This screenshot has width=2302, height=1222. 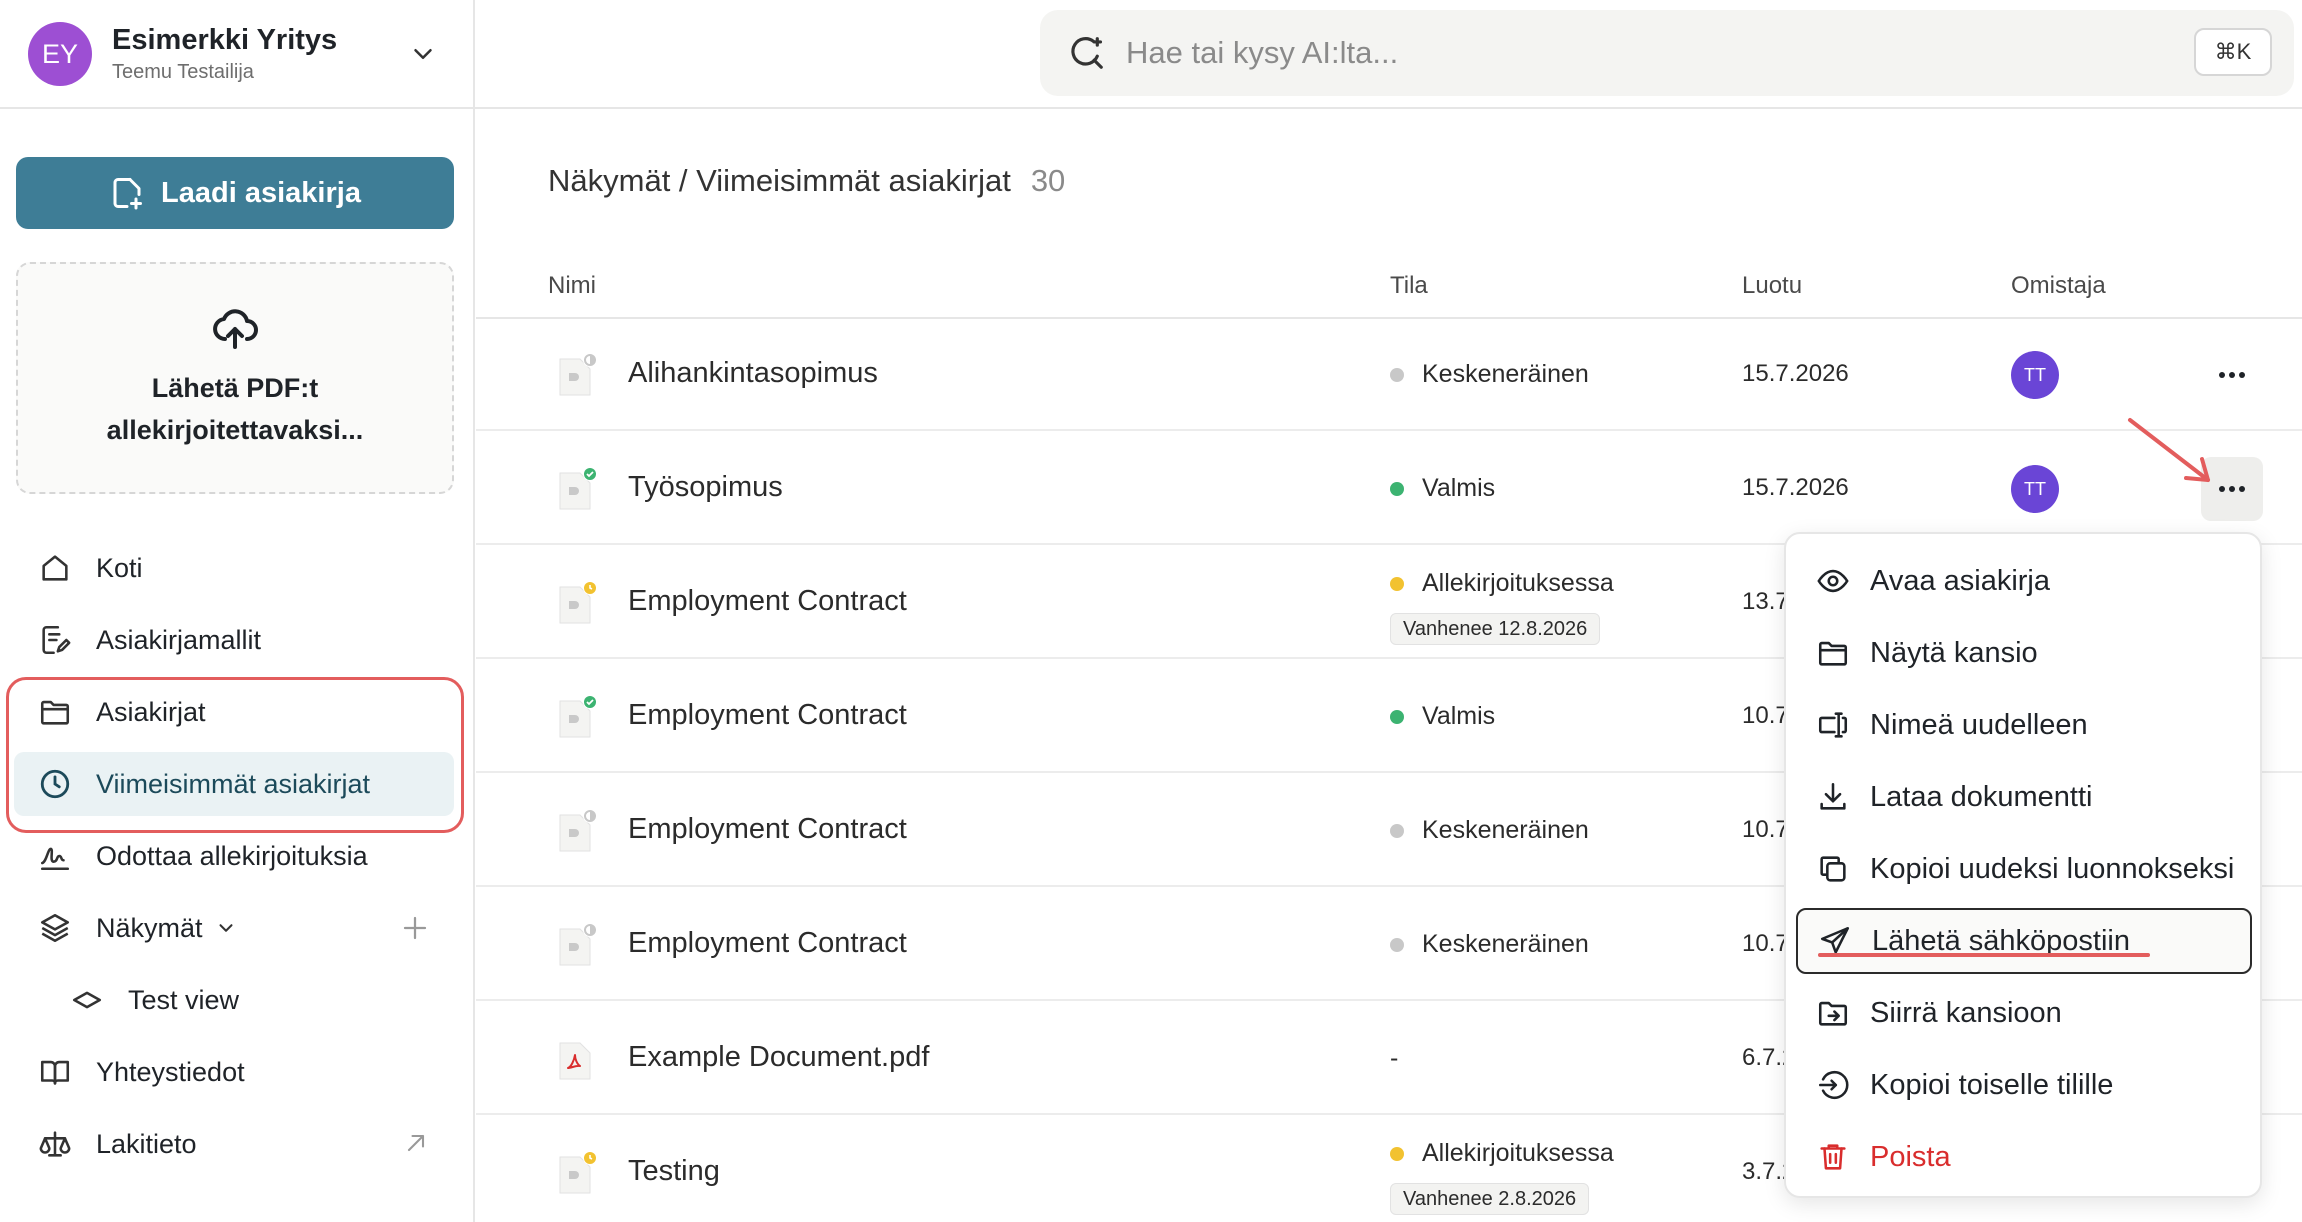 I want to click on sidebar-item-label: Viimeisimmät asiakirjat, so click(x=233, y=783).